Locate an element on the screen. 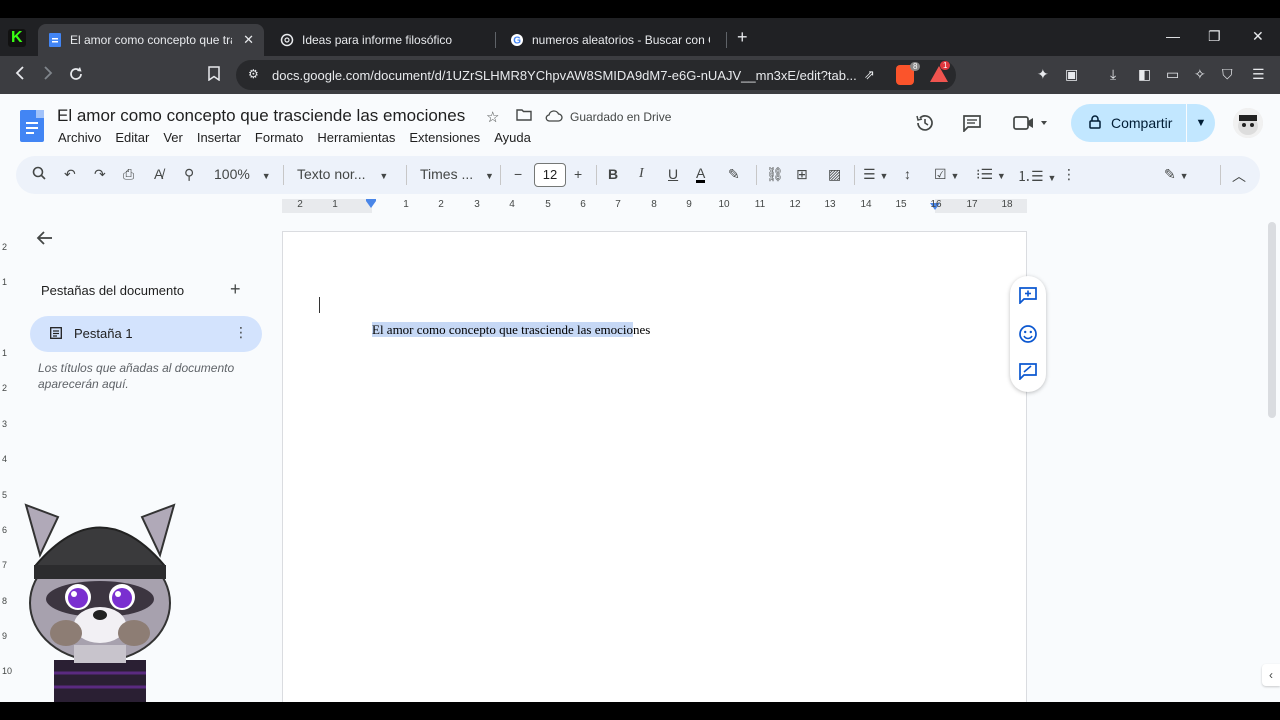  tab-more-options-icon: ⋮ is located at coordinates (241, 332).